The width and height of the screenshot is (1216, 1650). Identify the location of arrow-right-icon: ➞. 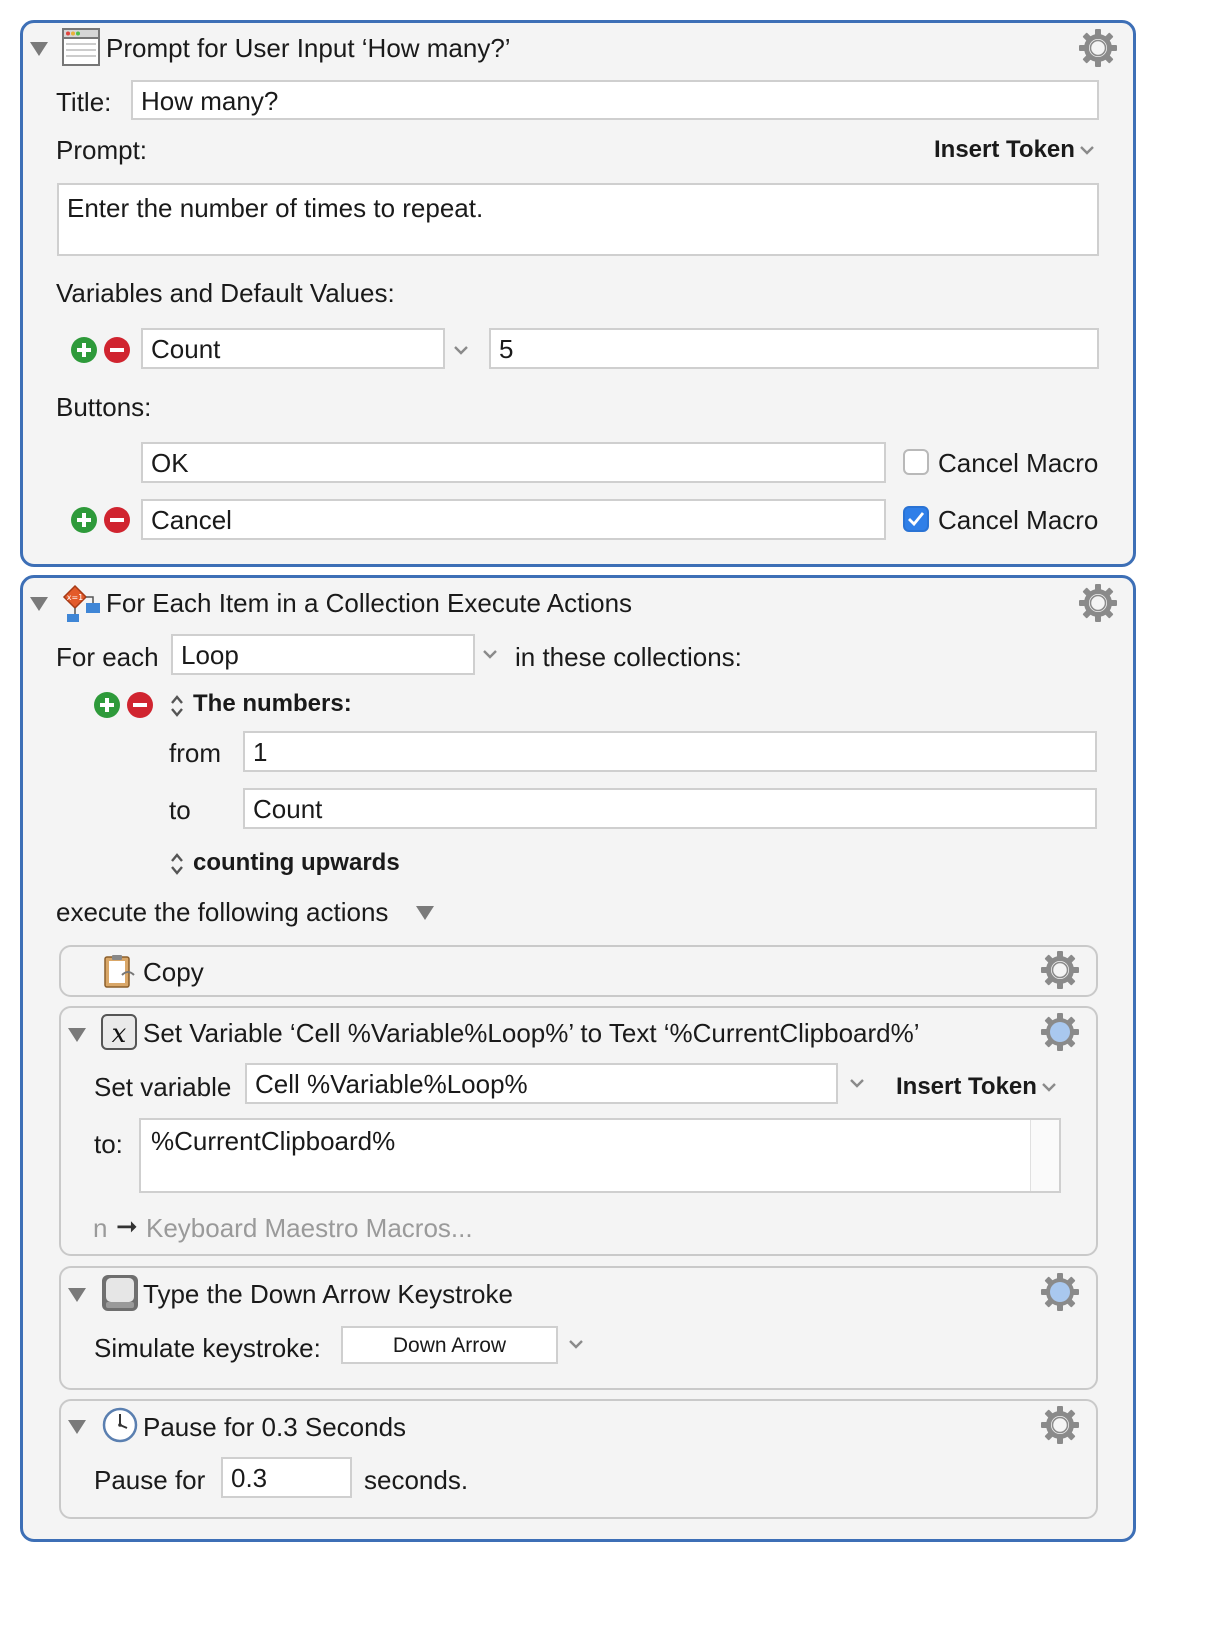
(127, 1226).